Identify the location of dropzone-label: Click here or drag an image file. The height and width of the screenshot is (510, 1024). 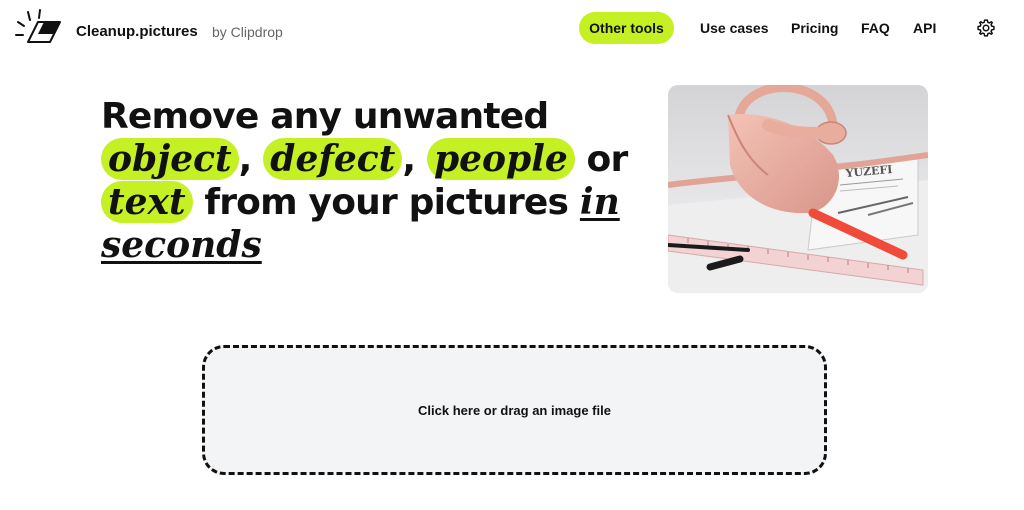
(514, 410).